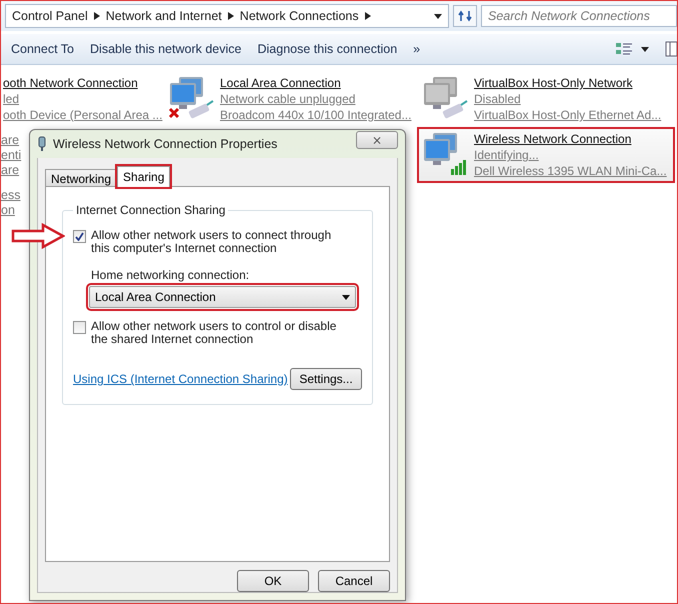 Image resolution: width=678 pixels, height=604 pixels. I want to click on caret-icon, so click(346, 297).